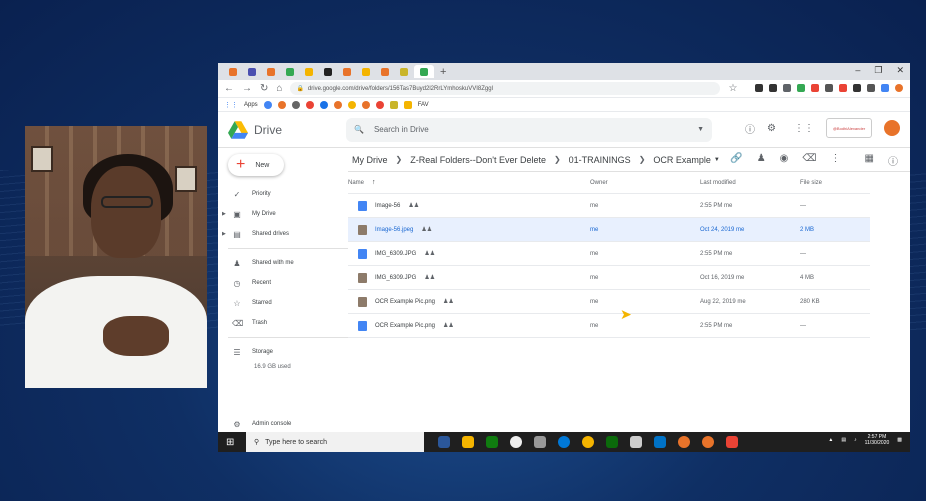 The image size is (926, 501). I want to click on taskbar-search-input: ⚲ Type here to search, so click(335, 442).